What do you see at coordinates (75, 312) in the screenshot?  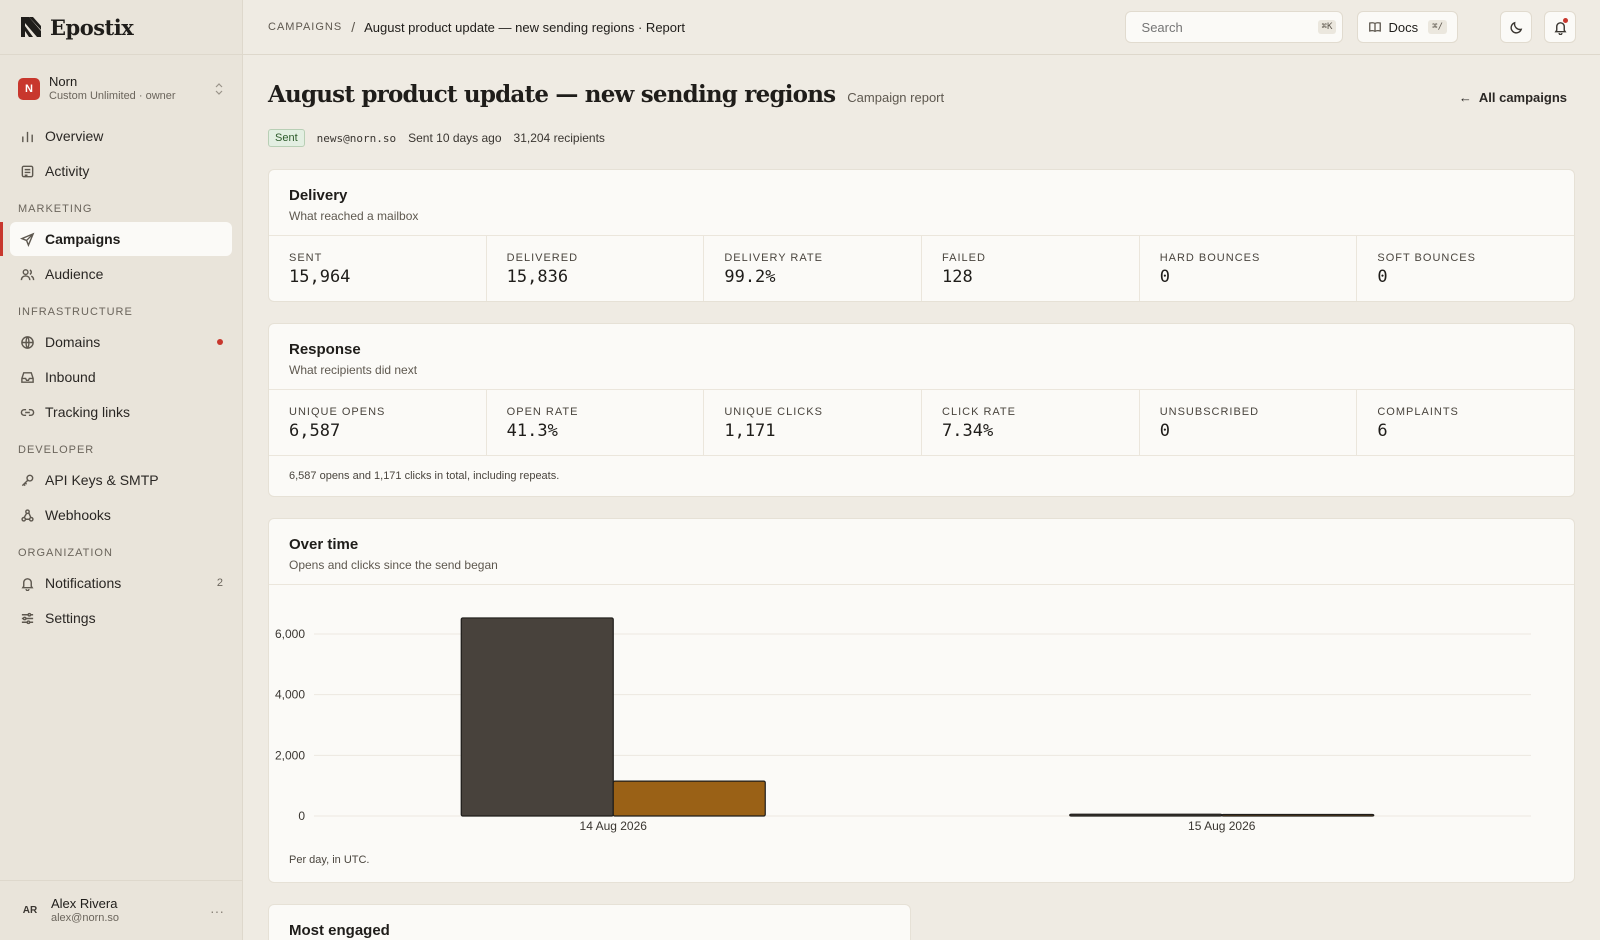 I see `nav-section-infrastructure: INFRASTRUCTURE` at bounding box center [75, 312].